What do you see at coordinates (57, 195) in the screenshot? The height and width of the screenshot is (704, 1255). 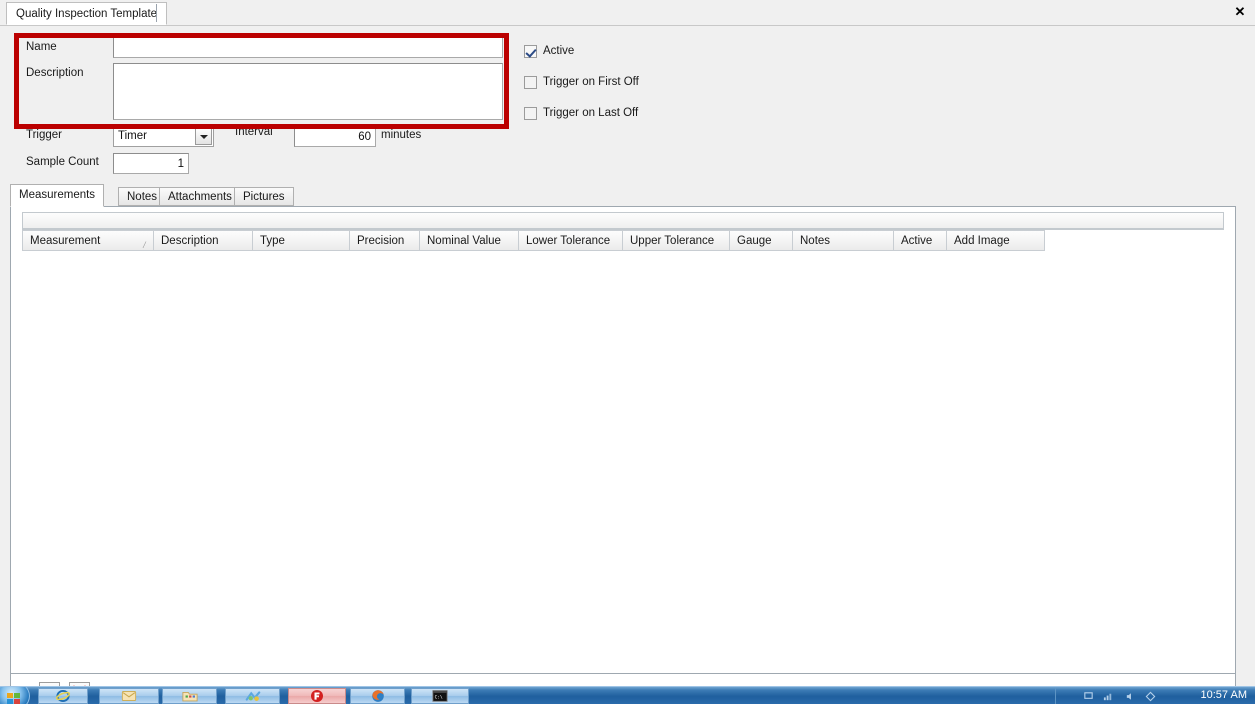 I see `tab-measurements: Measurements` at bounding box center [57, 195].